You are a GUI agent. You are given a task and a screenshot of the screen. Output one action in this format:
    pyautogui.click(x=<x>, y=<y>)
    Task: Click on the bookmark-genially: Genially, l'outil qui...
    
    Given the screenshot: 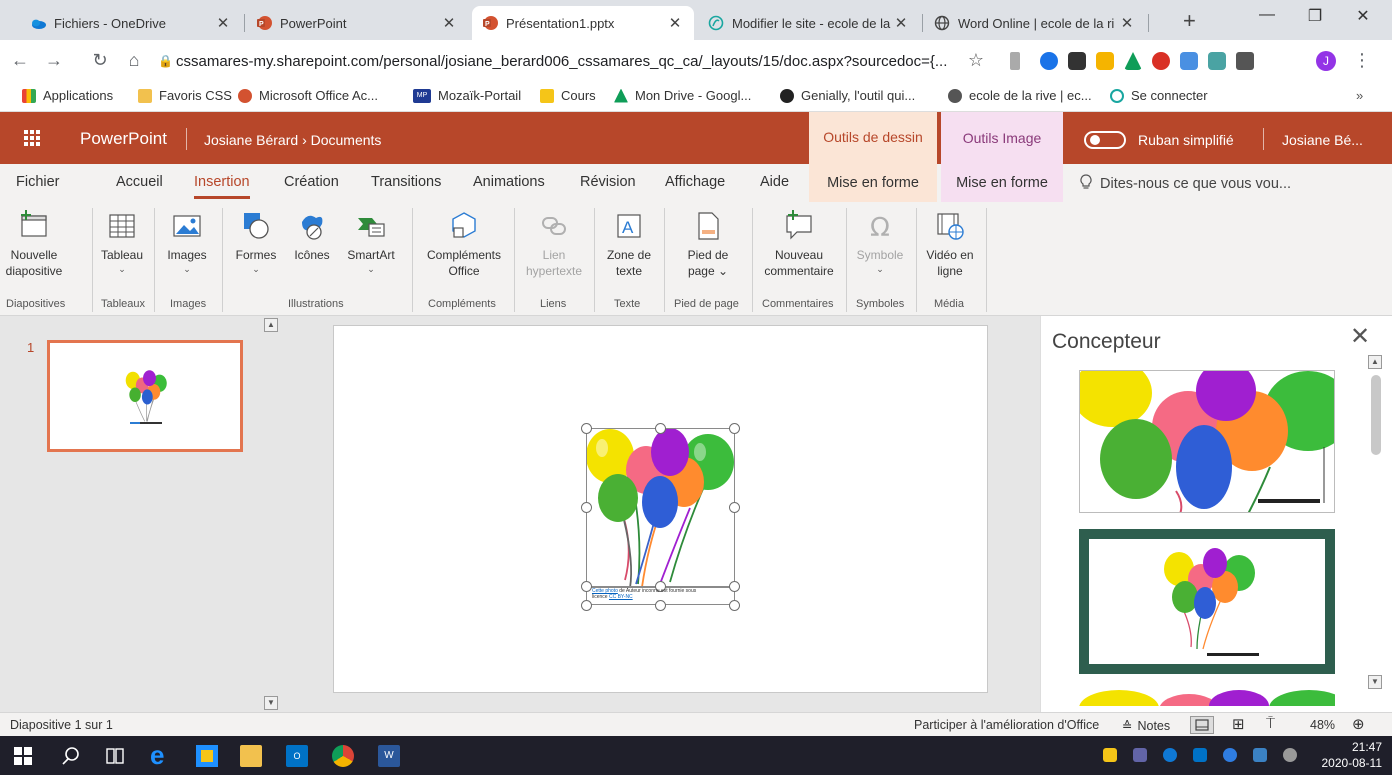 What is the action you would take?
    pyautogui.click(x=847, y=95)
    